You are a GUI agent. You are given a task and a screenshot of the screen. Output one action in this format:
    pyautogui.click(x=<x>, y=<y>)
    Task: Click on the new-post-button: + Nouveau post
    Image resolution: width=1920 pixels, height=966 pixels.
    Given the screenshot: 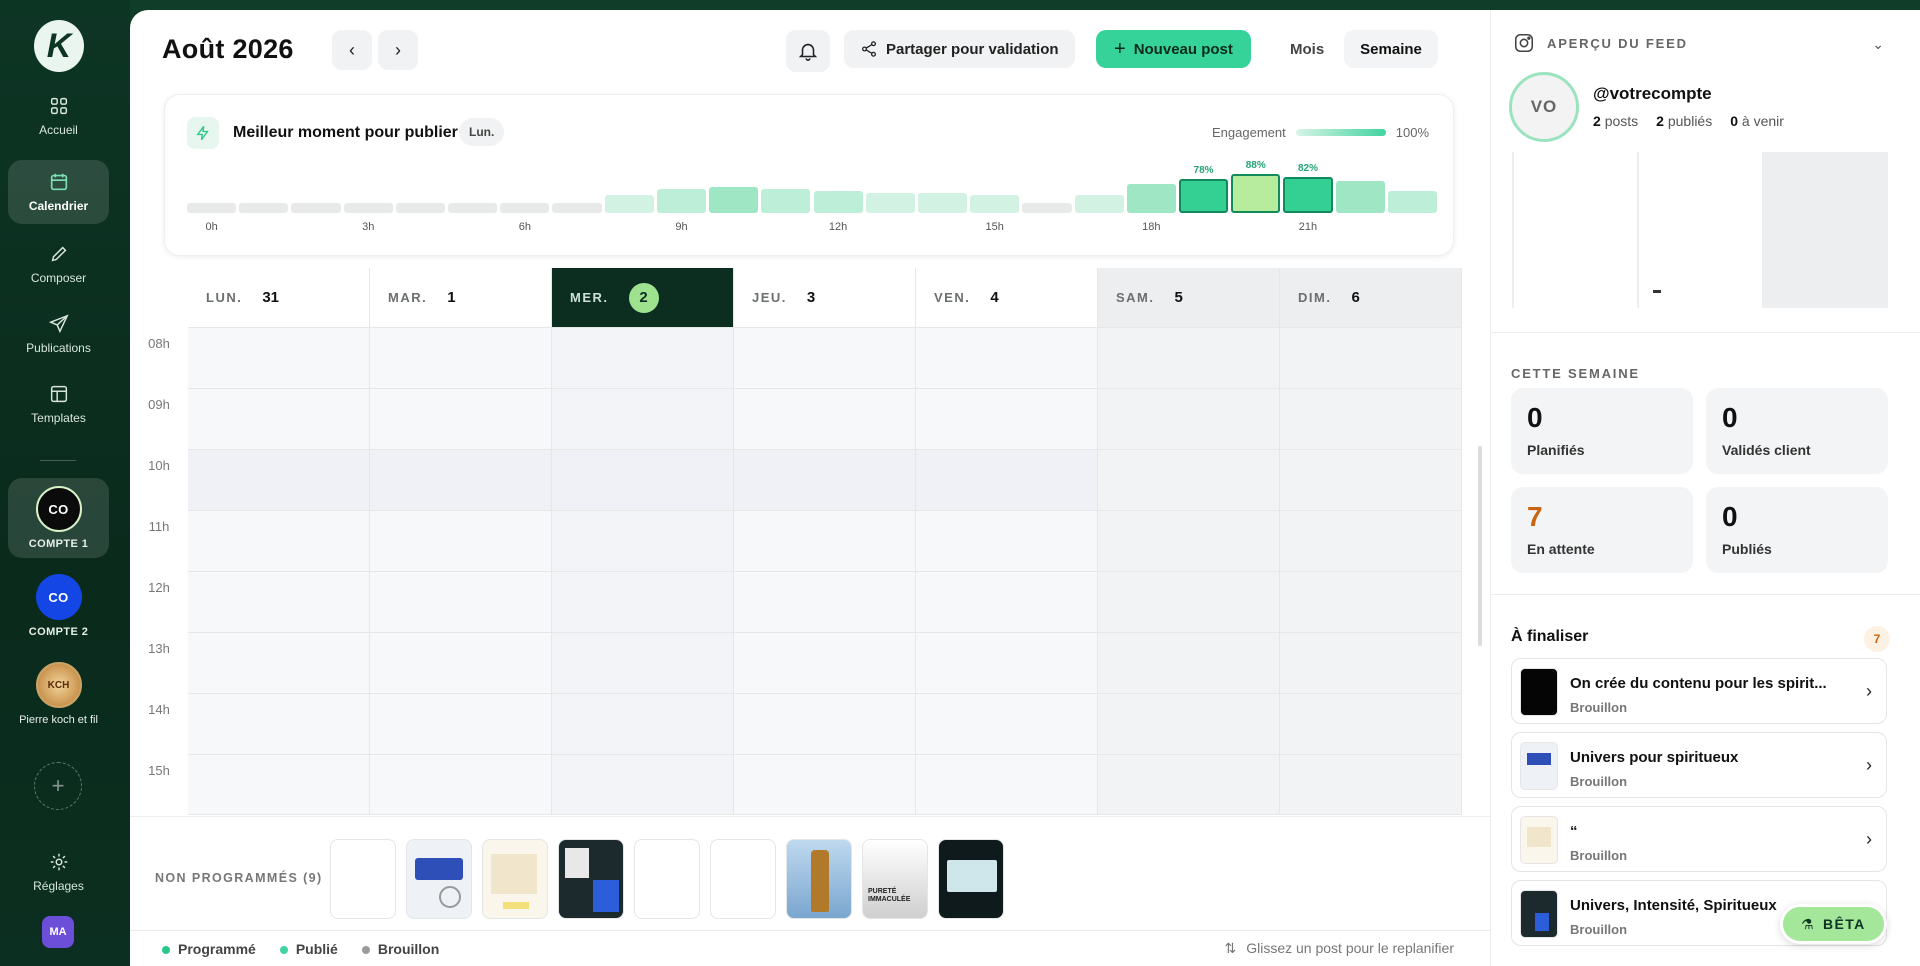 What is the action you would take?
    pyautogui.click(x=1173, y=49)
    